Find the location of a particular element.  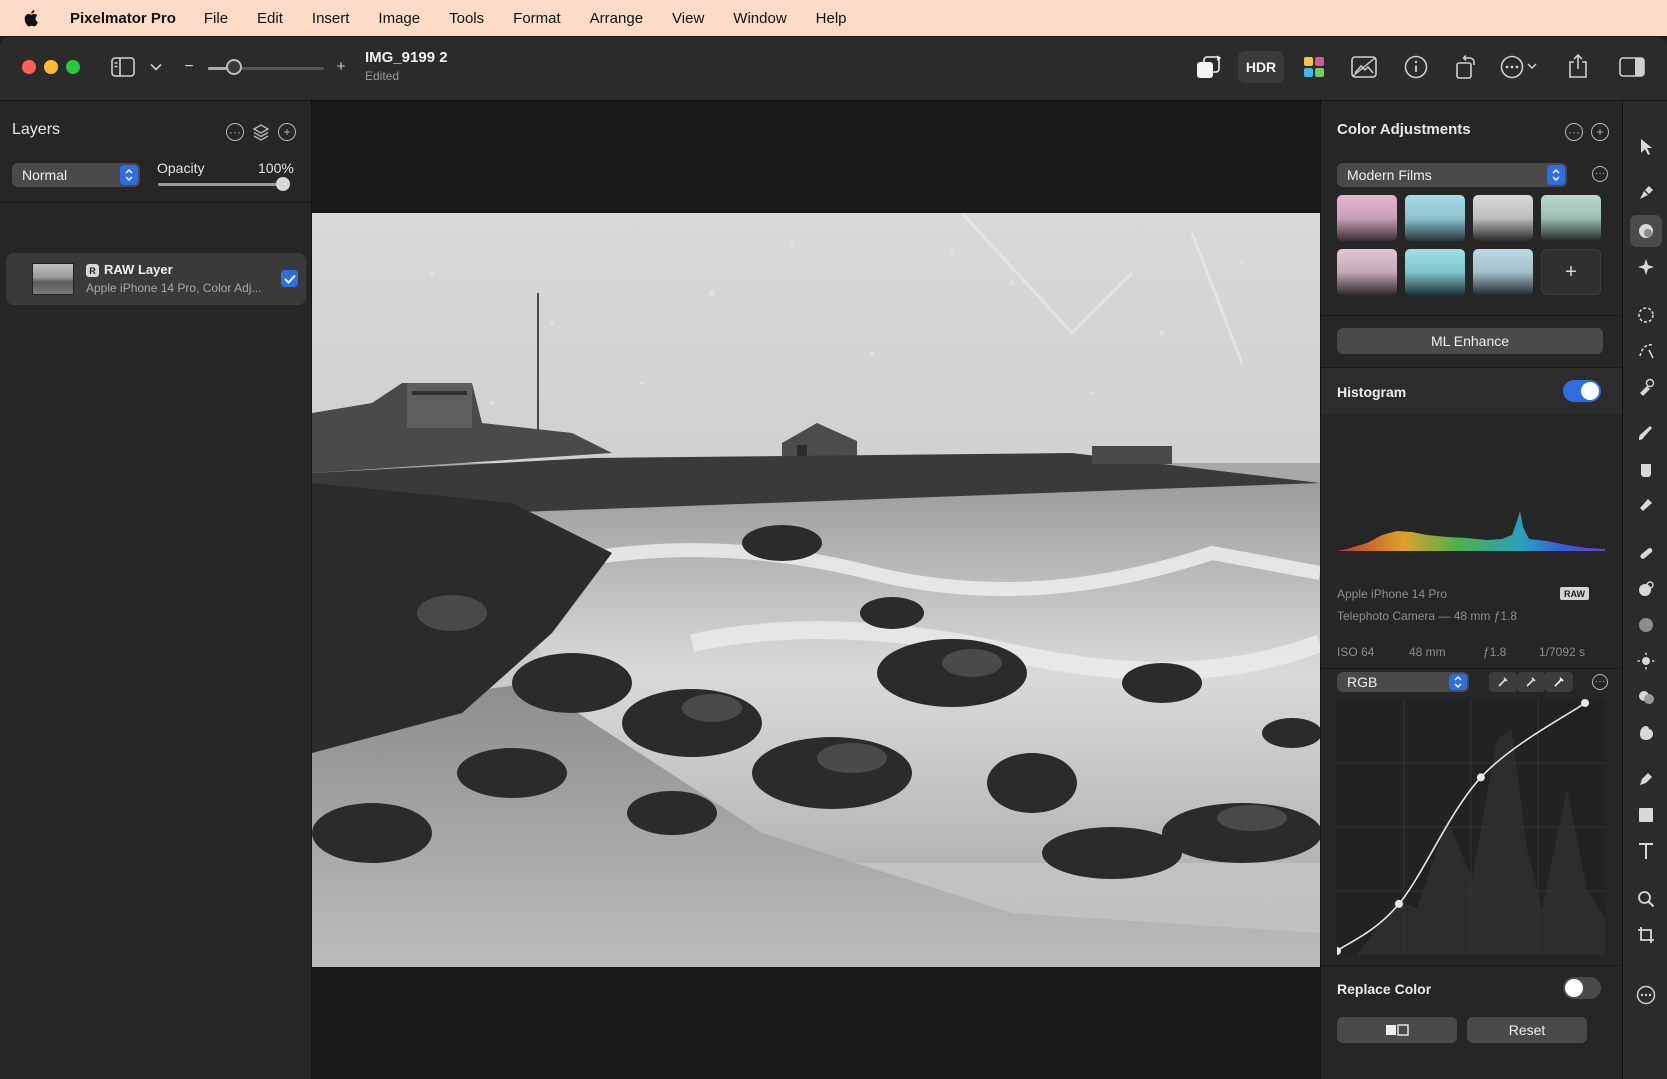

apple-icon is located at coordinates (32, 18).